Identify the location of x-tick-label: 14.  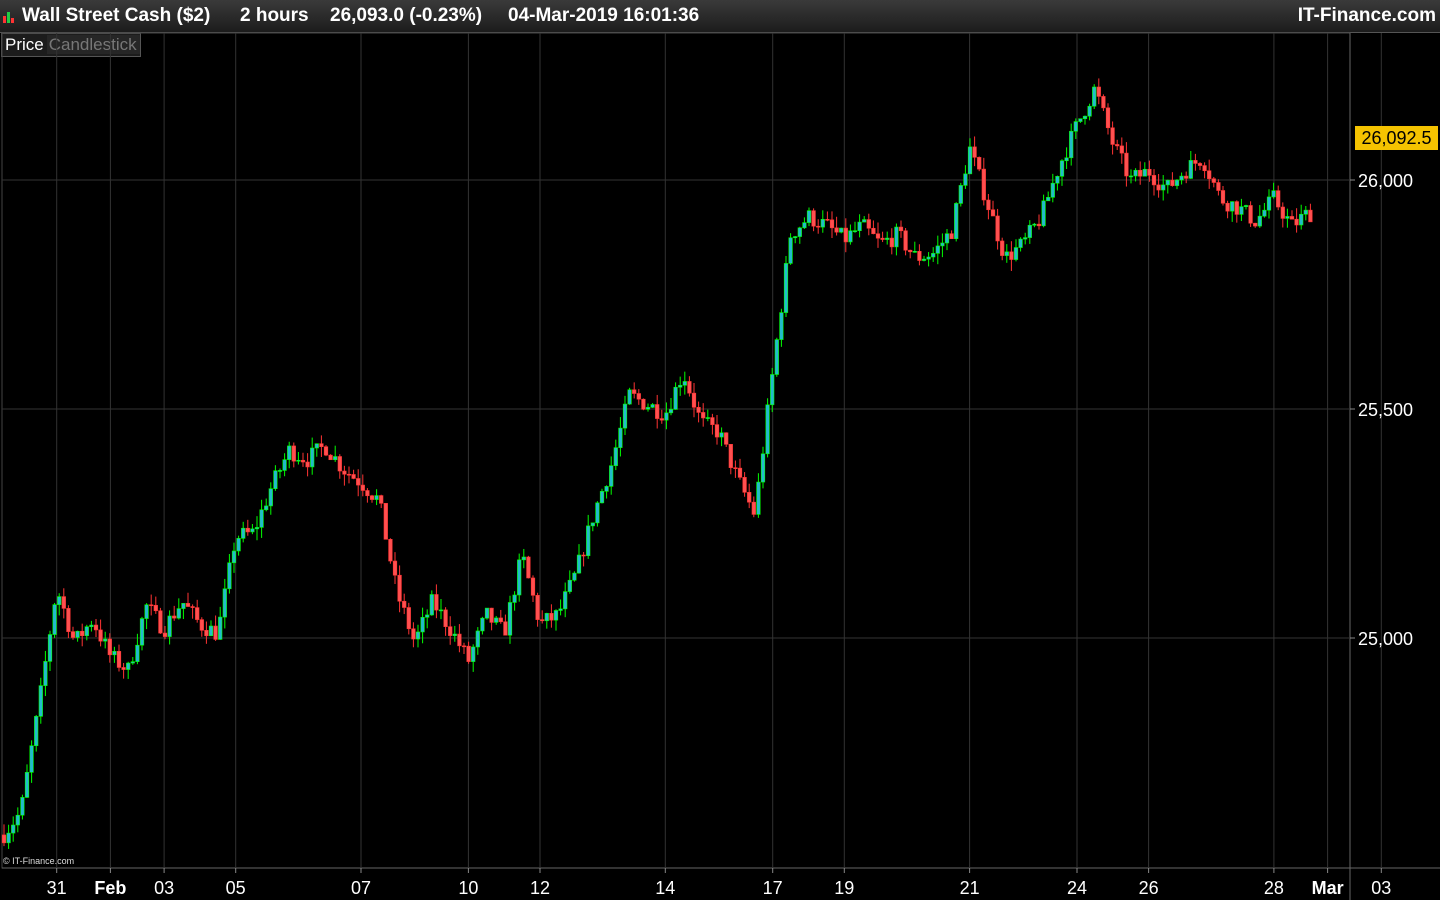
(665, 888).